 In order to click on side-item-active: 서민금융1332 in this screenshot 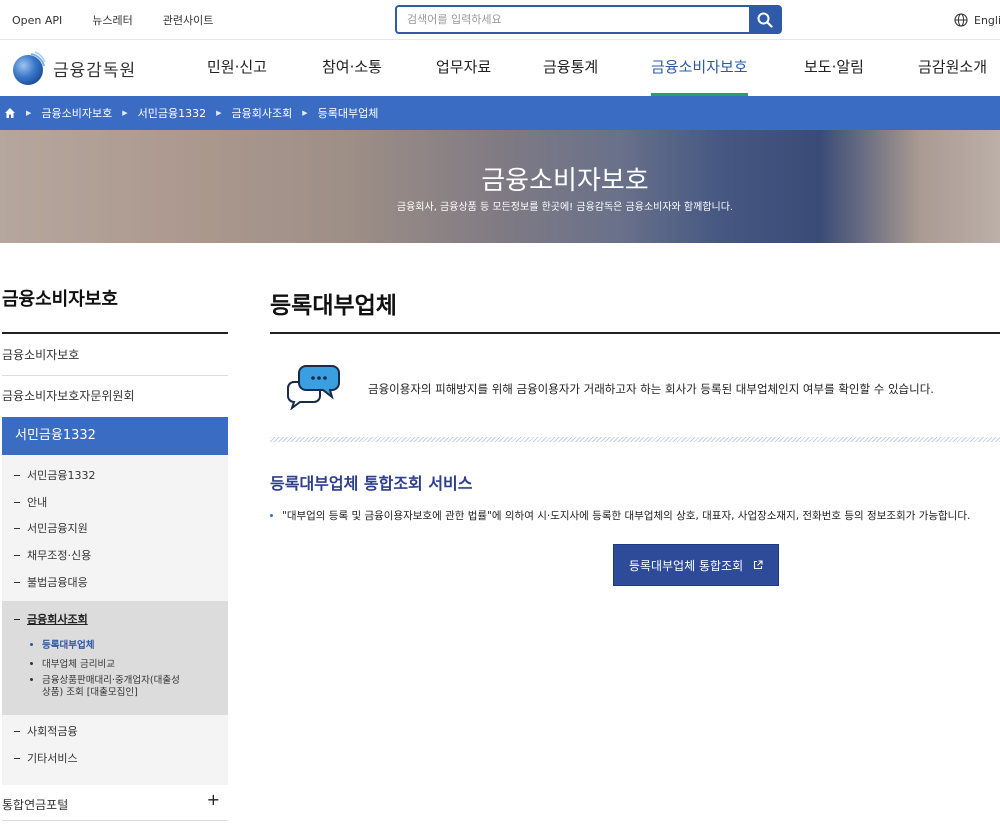, I will do `click(115, 436)`.